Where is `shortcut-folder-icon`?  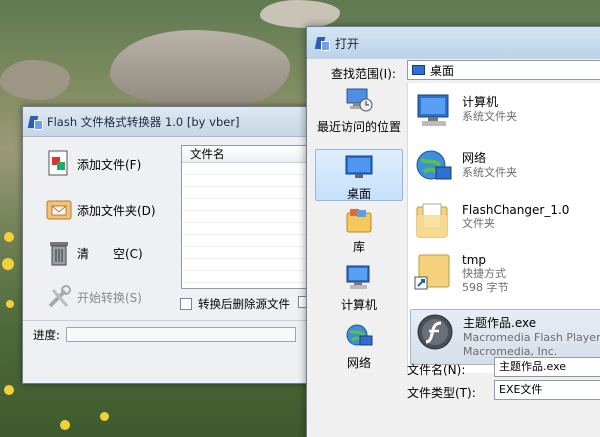 shortcut-folder-icon is located at coordinates (434, 271).